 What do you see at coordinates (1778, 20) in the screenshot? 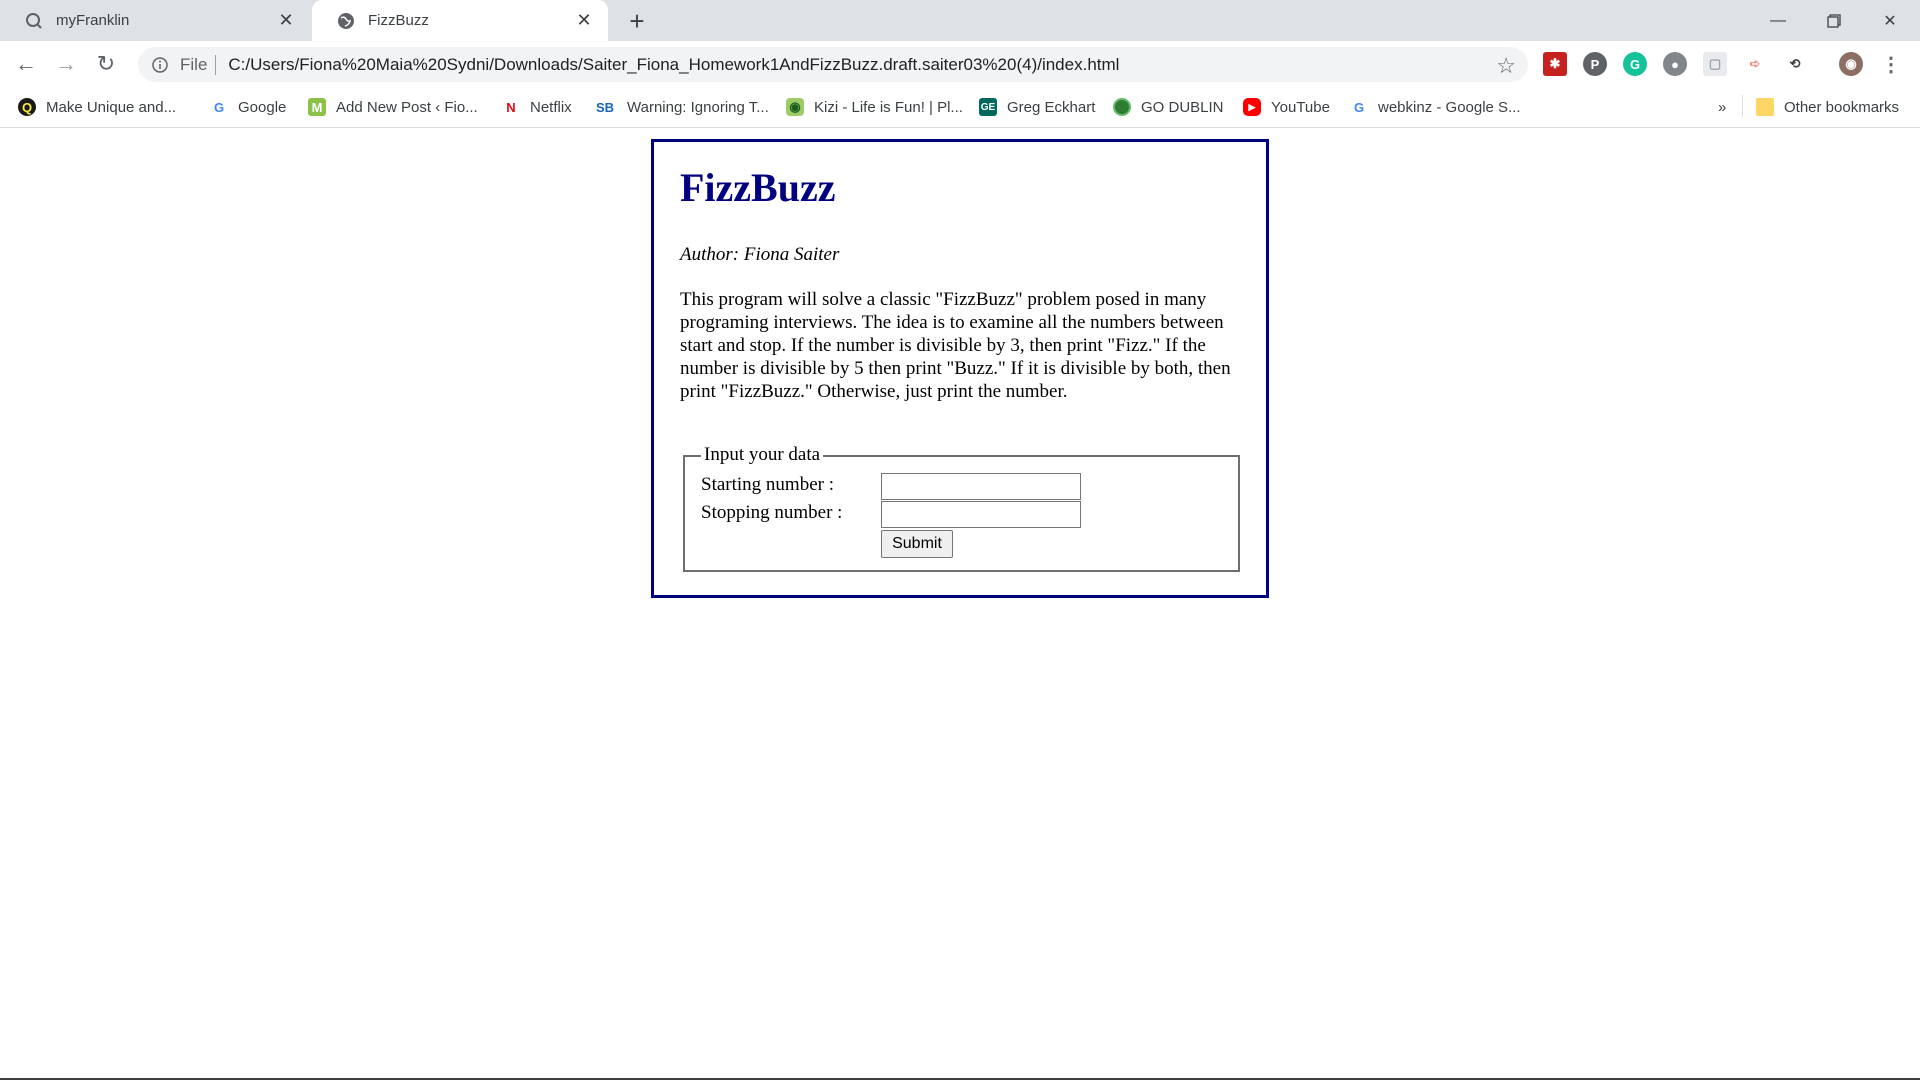
I see `minimize-icon: —` at bounding box center [1778, 20].